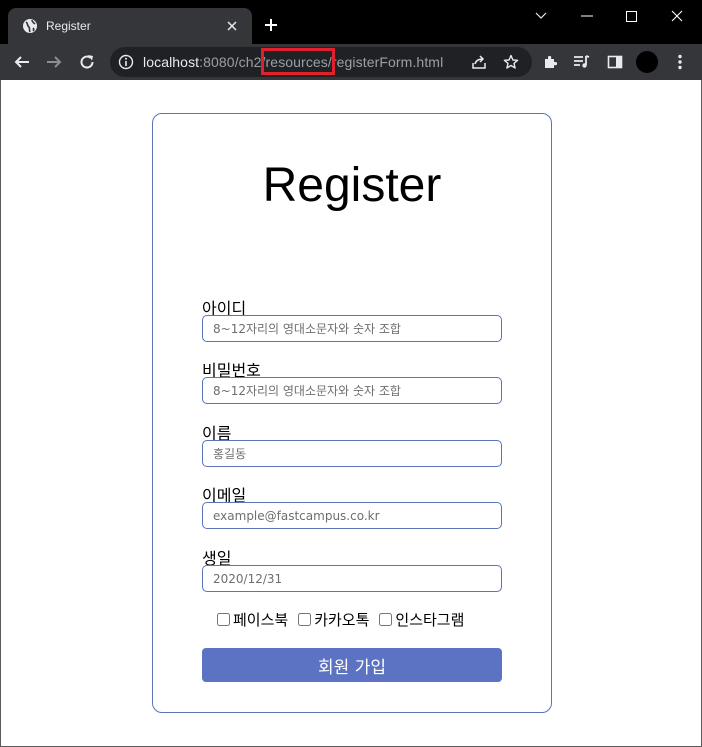 This screenshot has width=702, height=747. What do you see at coordinates (298, 61) in the screenshot?
I see `url-highlight-box` at bounding box center [298, 61].